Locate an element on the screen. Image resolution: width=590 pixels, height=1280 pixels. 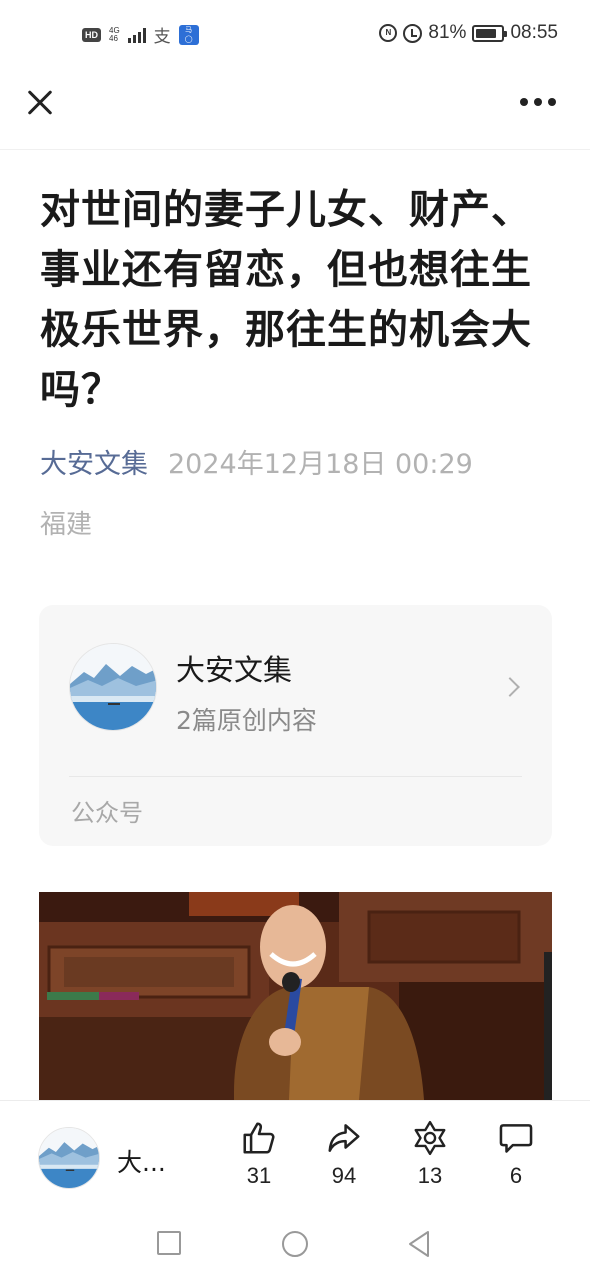
like-count: 31 is located at coordinates (259, 1175).